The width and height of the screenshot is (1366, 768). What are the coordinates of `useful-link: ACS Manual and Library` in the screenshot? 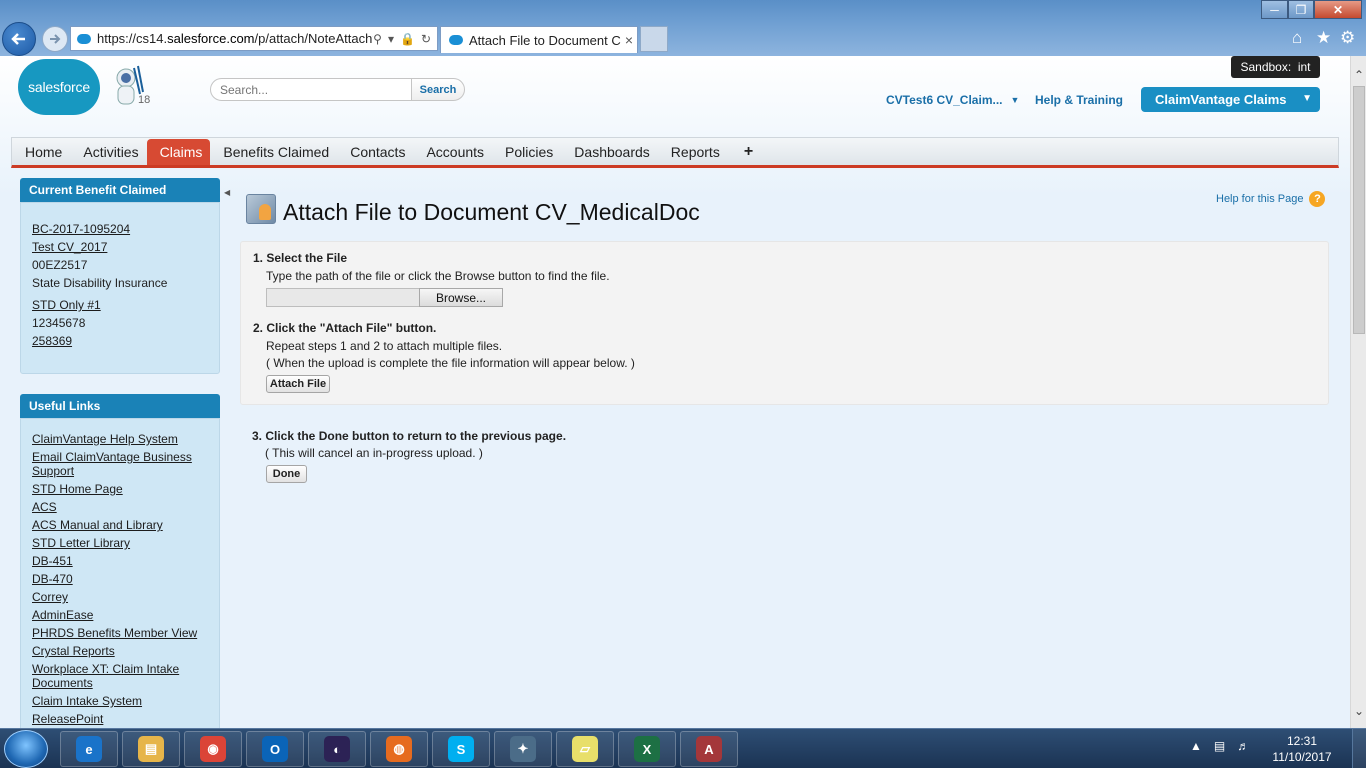 It's located at (125, 525).